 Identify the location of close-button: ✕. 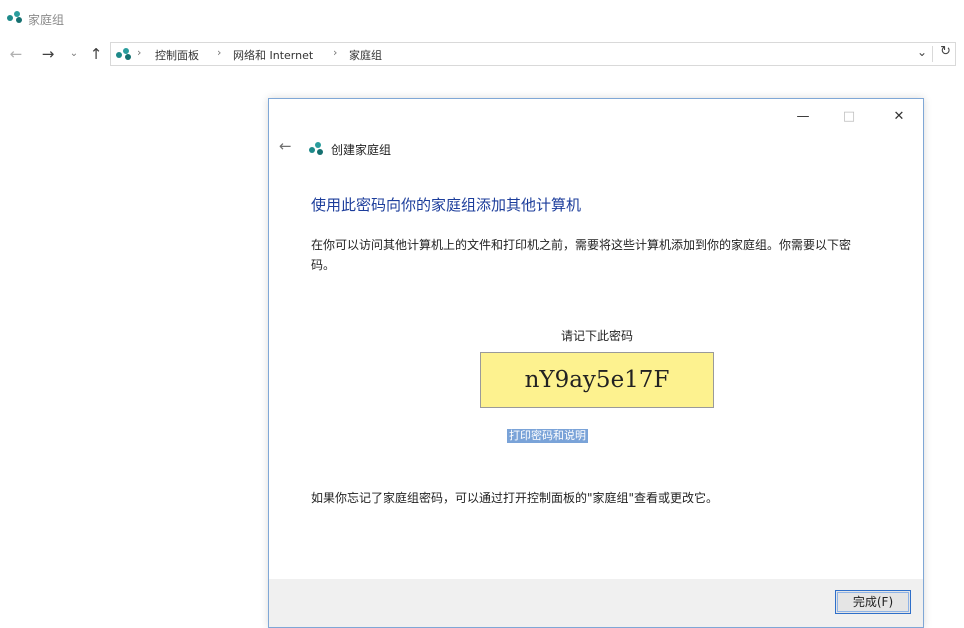
(899, 117).